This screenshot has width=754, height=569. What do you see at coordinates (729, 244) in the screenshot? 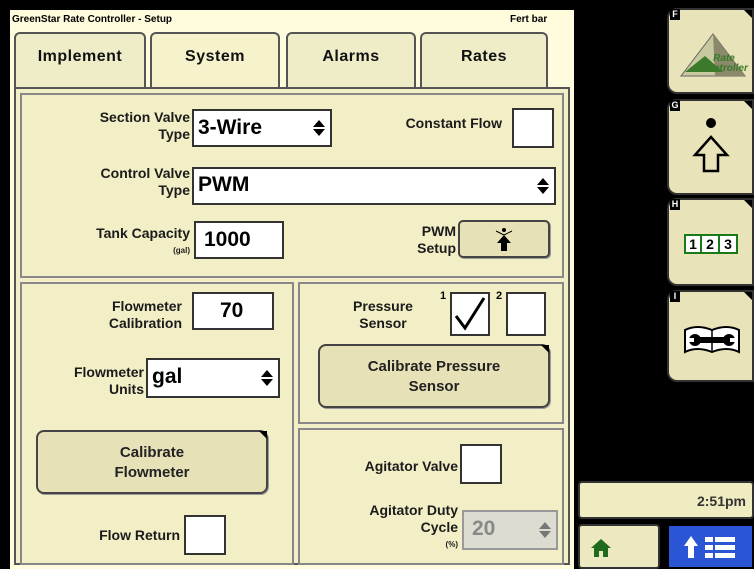
I see `digit-3: 3` at bounding box center [729, 244].